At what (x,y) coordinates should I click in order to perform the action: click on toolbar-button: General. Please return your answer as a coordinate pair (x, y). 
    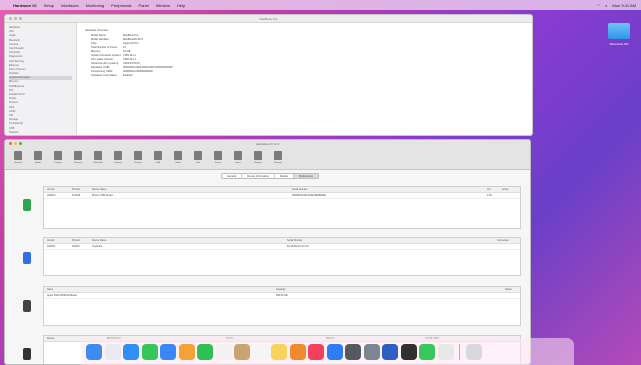
    Looking at the image, I should click on (18, 158).